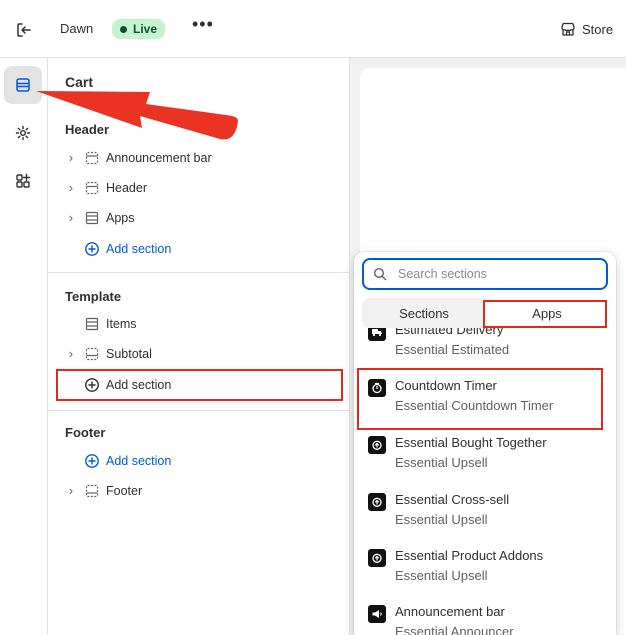 The width and height of the screenshot is (626, 635). Describe the element at coordinates (121, 324) in the screenshot. I see `section-item-label: Items` at that location.